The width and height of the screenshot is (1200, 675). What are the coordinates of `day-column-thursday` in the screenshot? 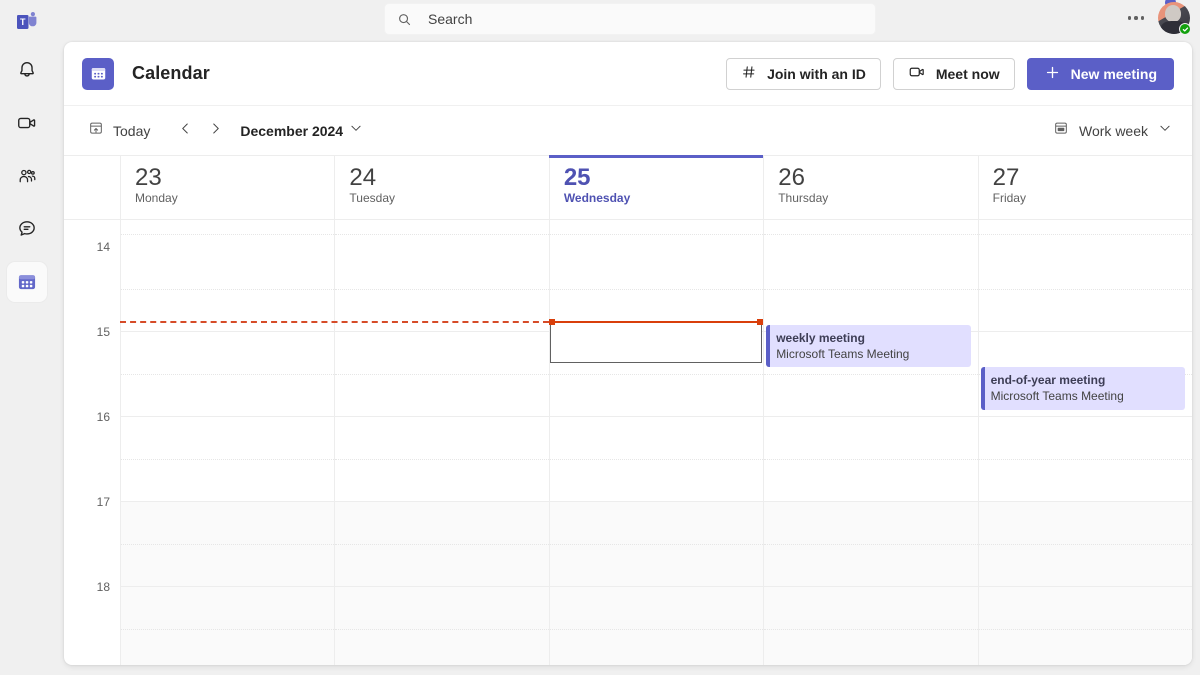 It's located at (871, 442).